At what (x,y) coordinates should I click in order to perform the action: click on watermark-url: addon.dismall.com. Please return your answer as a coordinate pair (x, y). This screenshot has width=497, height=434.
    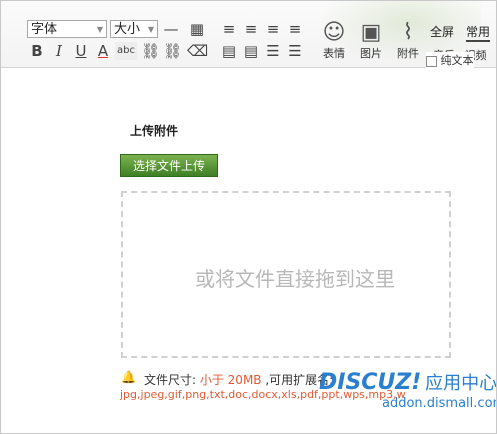
    Looking at the image, I should click on (439, 403).